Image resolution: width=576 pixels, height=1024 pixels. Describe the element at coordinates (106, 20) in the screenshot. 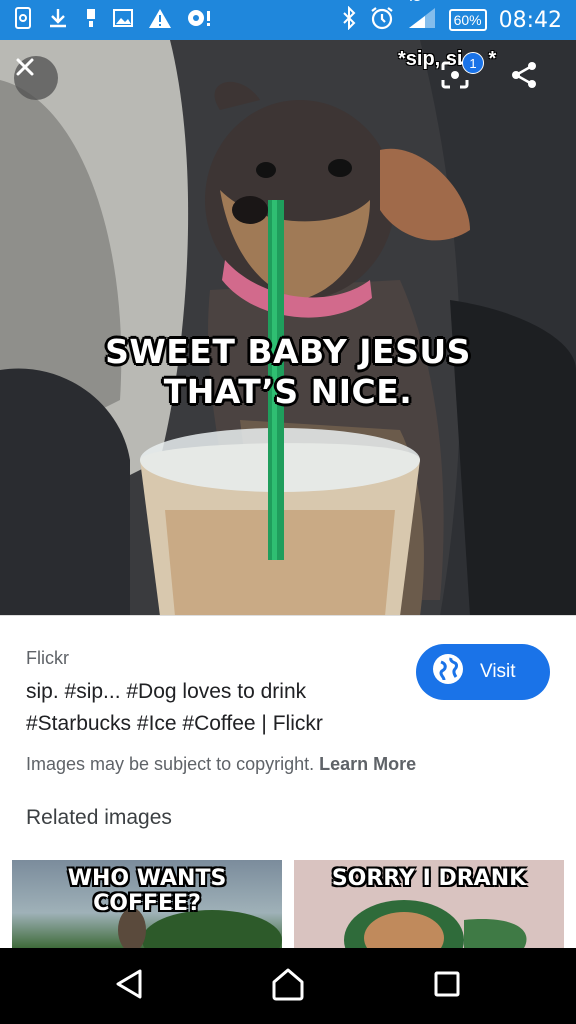

I see `status-left-icons` at that location.